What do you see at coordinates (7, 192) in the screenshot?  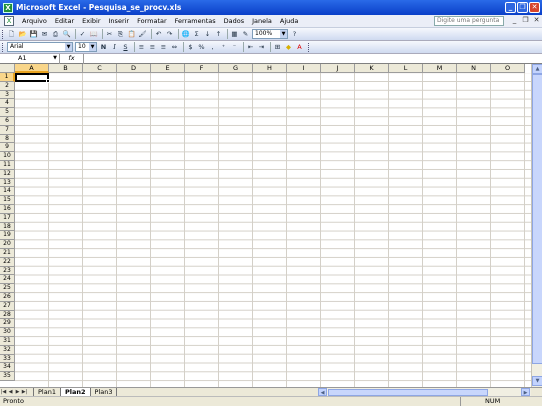 I see `row-header-14: 14` at bounding box center [7, 192].